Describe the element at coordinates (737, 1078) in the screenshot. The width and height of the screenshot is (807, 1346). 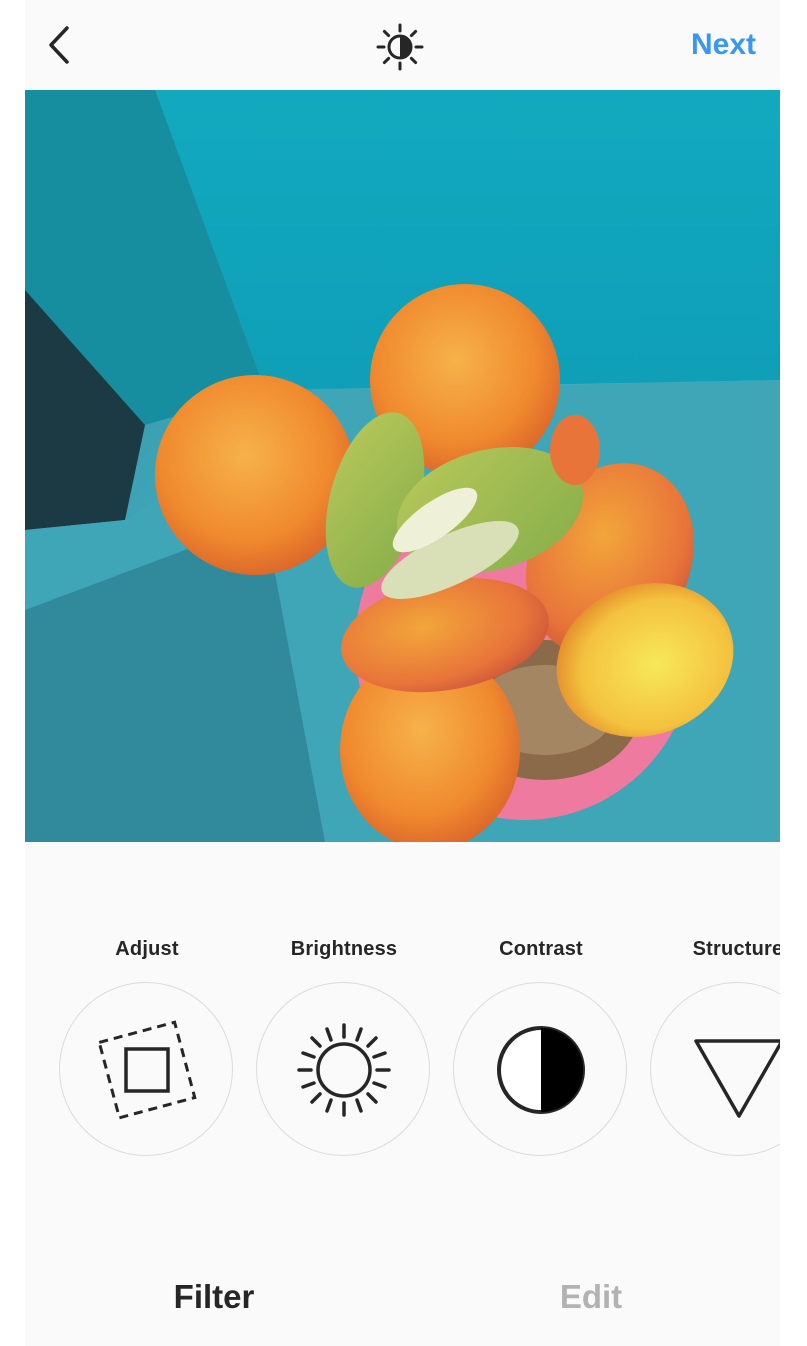
I see `structure-icon` at that location.